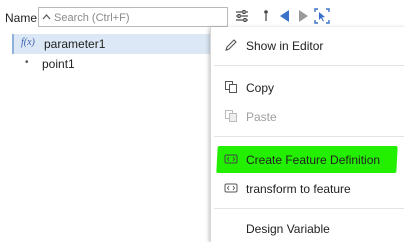 Image resolution: width=406 pixels, height=242 pixels. I want to click on menu-item-transform-to-feature: transform to feature, so click(308, 188).